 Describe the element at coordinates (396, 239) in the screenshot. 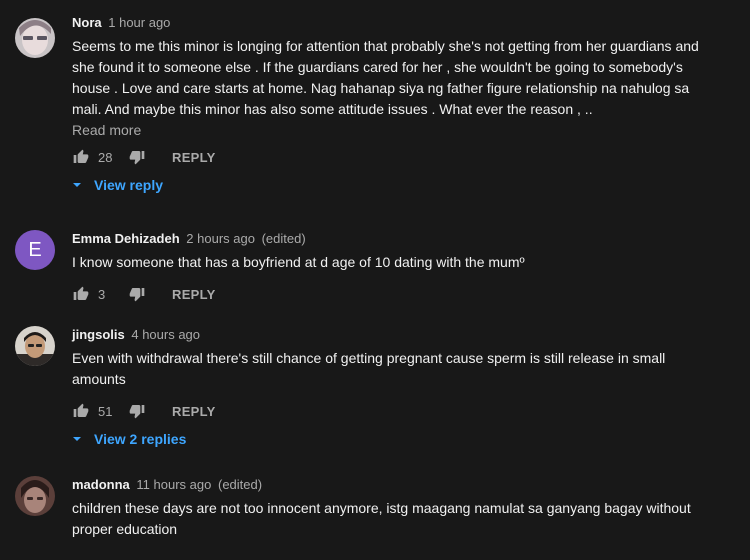

I see `comment-header: Emma Dehizadeh 2 hours ago (edited)` at that location.